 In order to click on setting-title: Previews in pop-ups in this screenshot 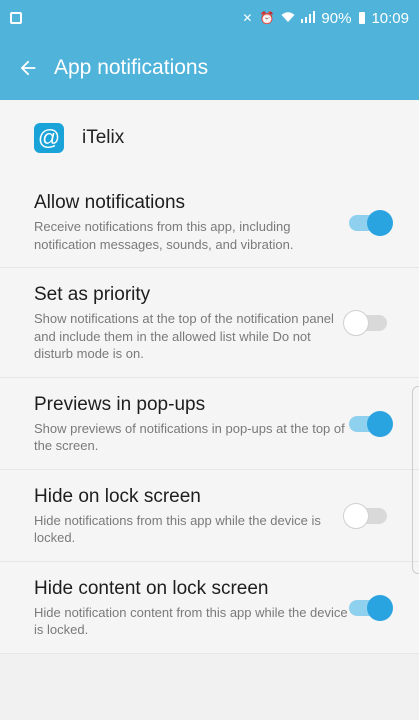, I will do `click(120, 404)`.